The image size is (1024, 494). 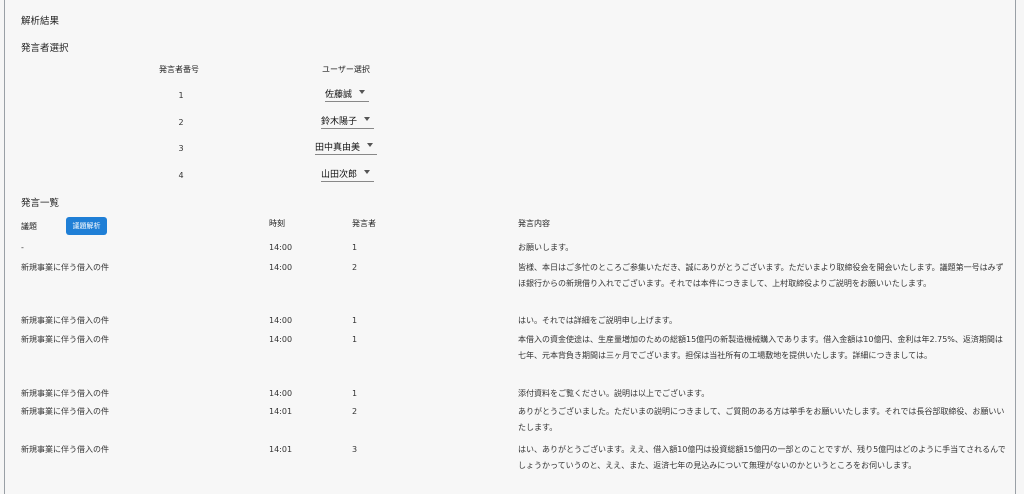 I want to click on list-section-title: 発言一覧, so click(x=40, y=203).